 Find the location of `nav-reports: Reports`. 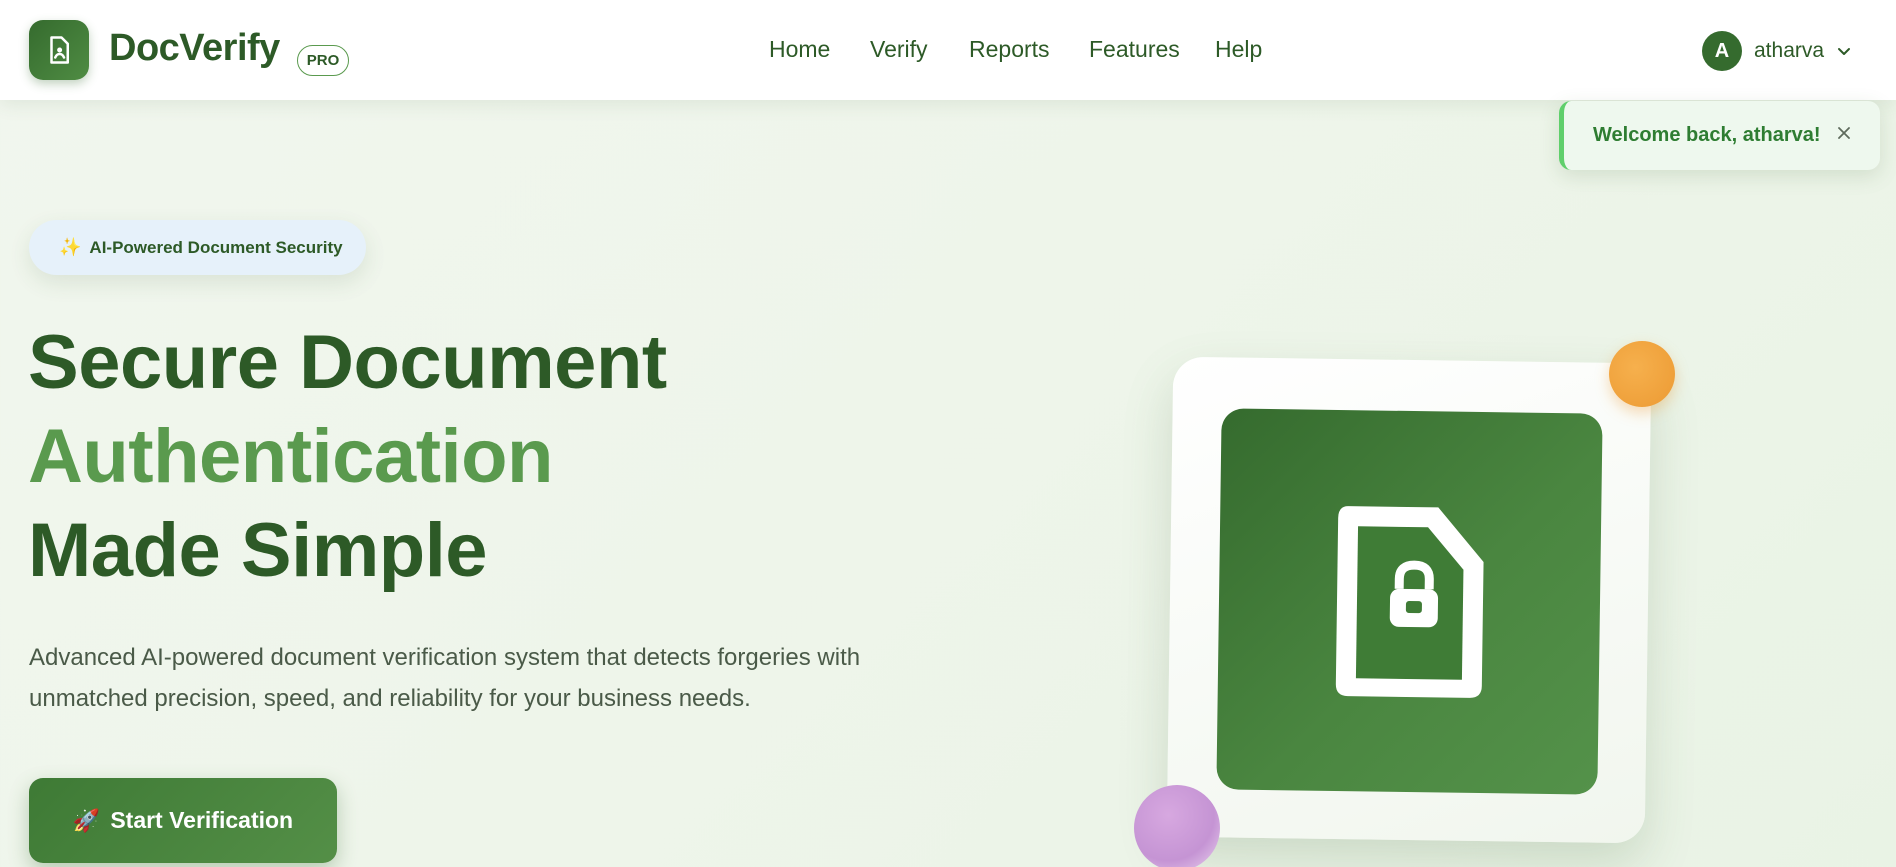

nav-reports: Reports is located at coordinates (1009, 49).